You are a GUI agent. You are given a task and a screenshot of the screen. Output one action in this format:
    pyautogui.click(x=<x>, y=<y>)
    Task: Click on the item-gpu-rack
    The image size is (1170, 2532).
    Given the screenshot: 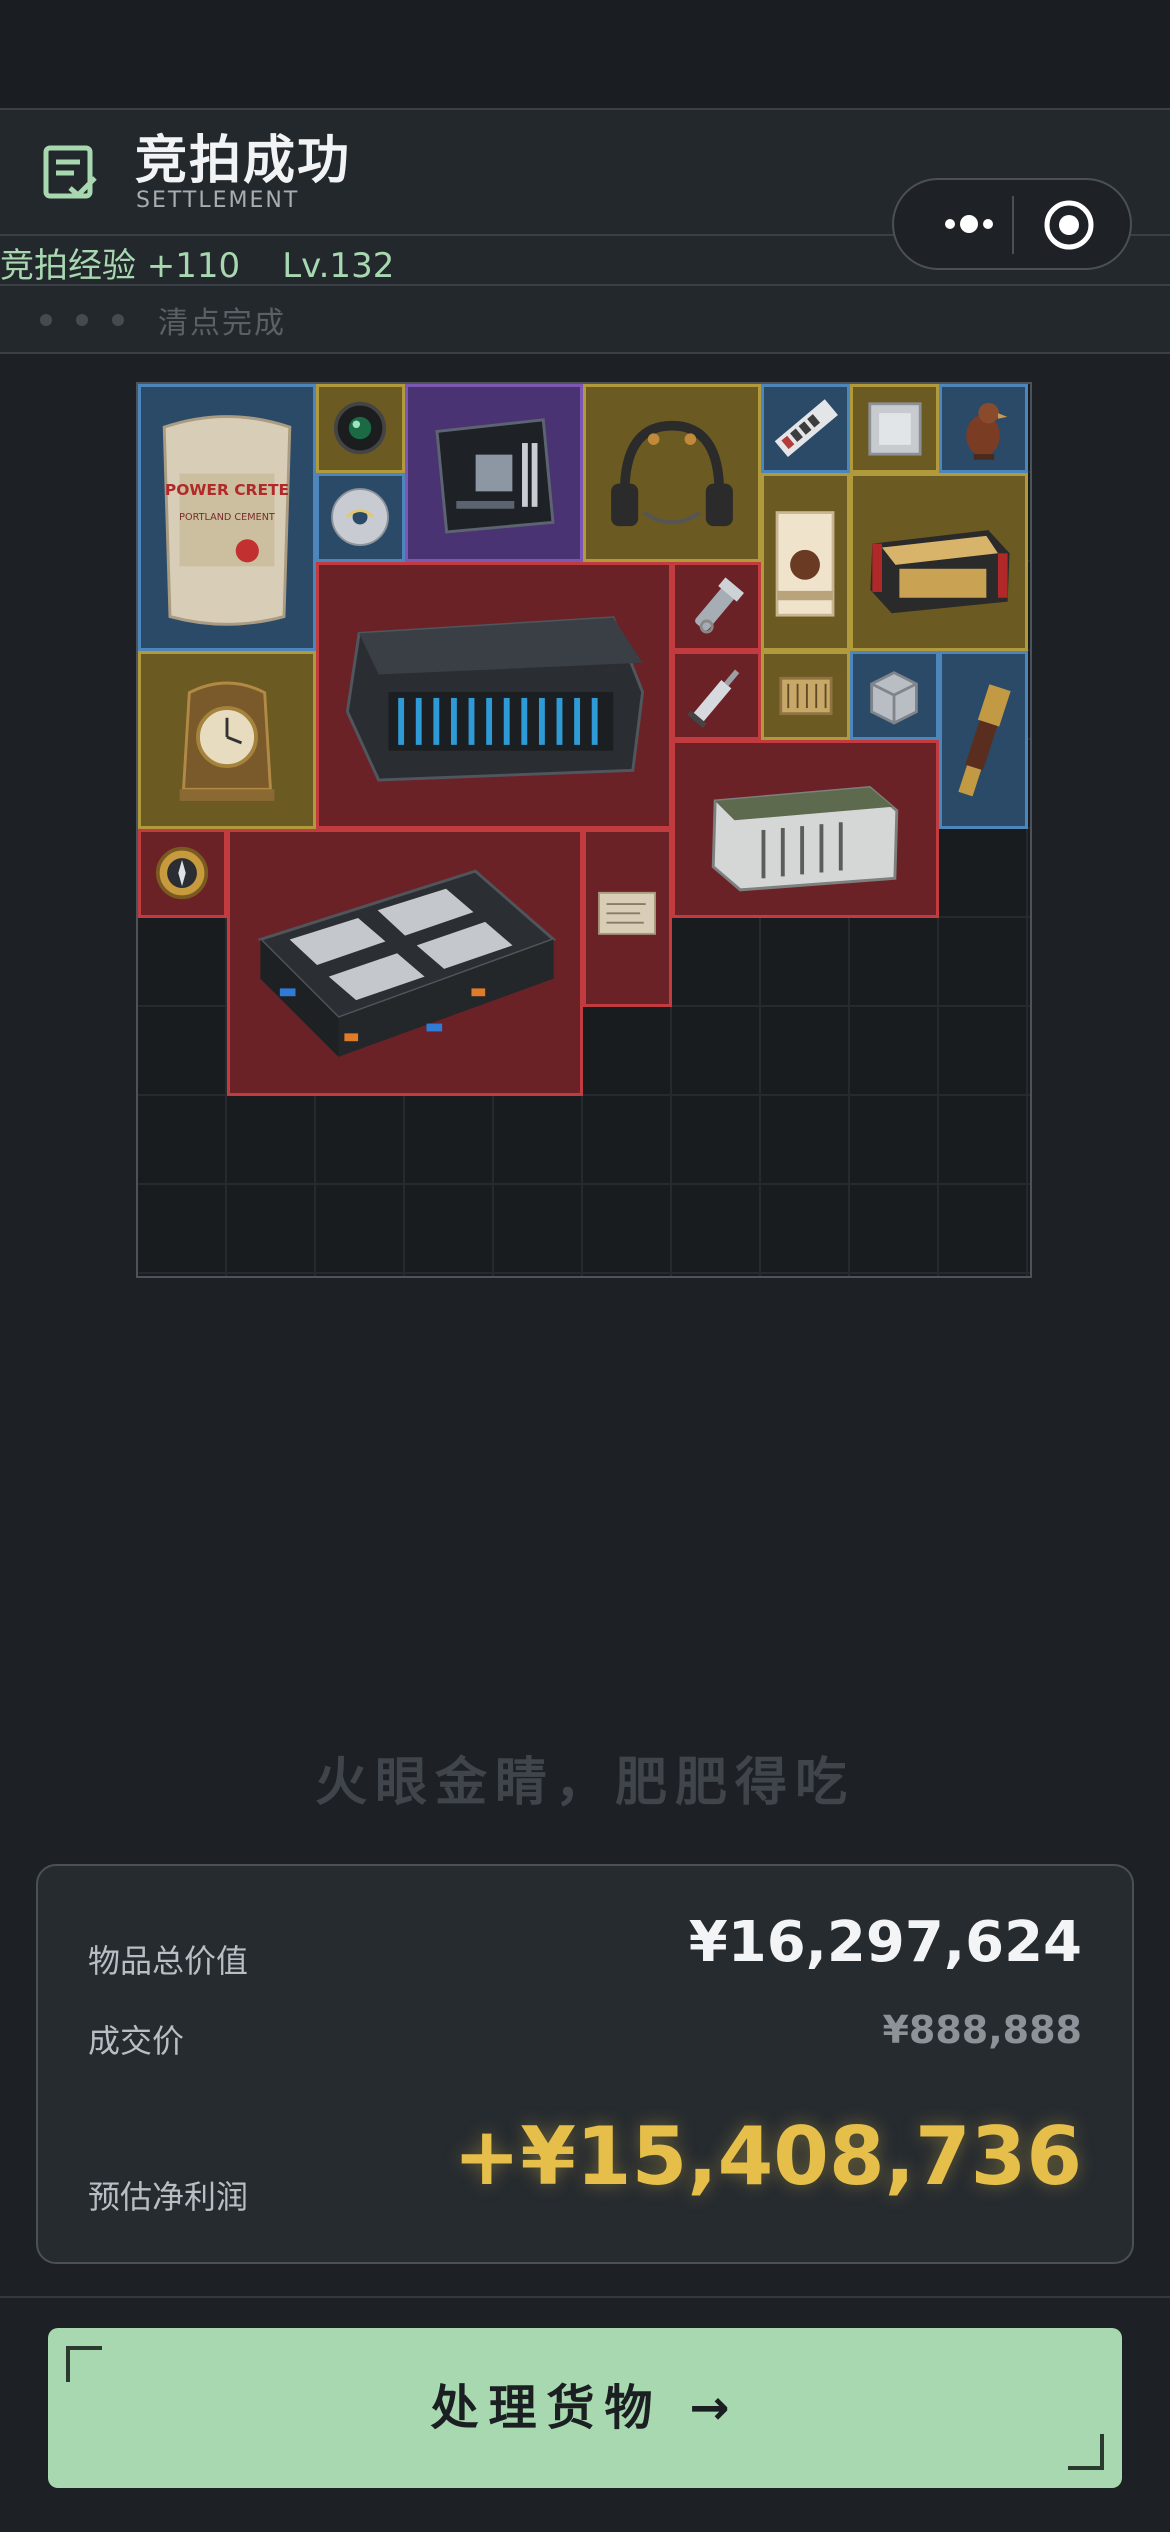 What is the action you would take?
    pyautogui.click(x=405, y=962)
    